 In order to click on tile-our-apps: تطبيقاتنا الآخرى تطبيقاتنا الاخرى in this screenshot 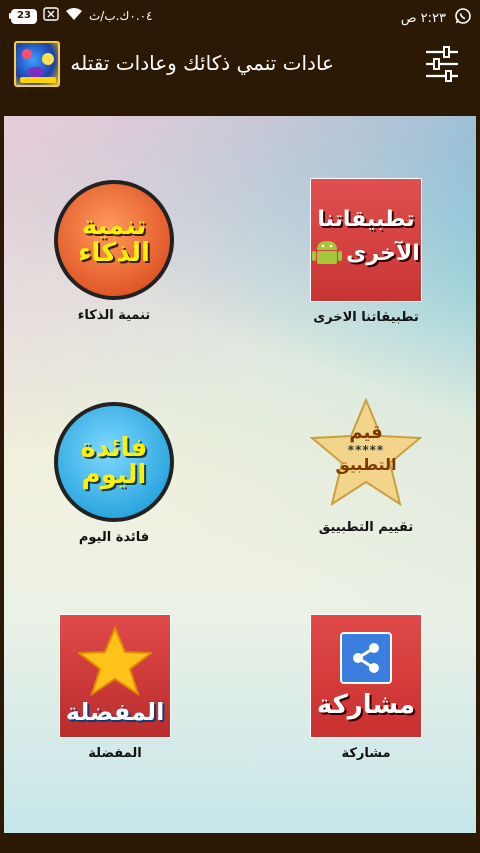, I will do `click(366, 251)`.